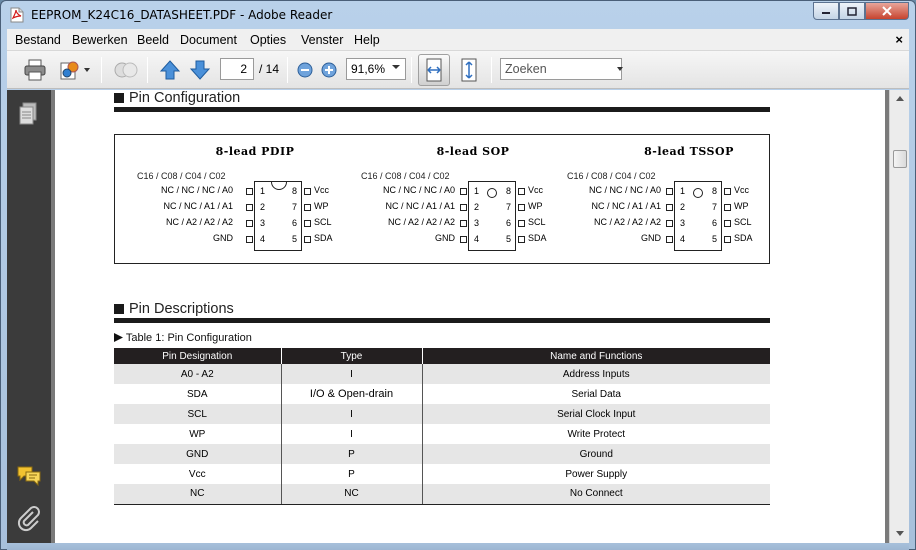 The image size is (916, 550). Describe the element at coordinates (181, 309) in the screenshot. I see `section-title-pin-descriptions: Pin Descriptions` at that location.